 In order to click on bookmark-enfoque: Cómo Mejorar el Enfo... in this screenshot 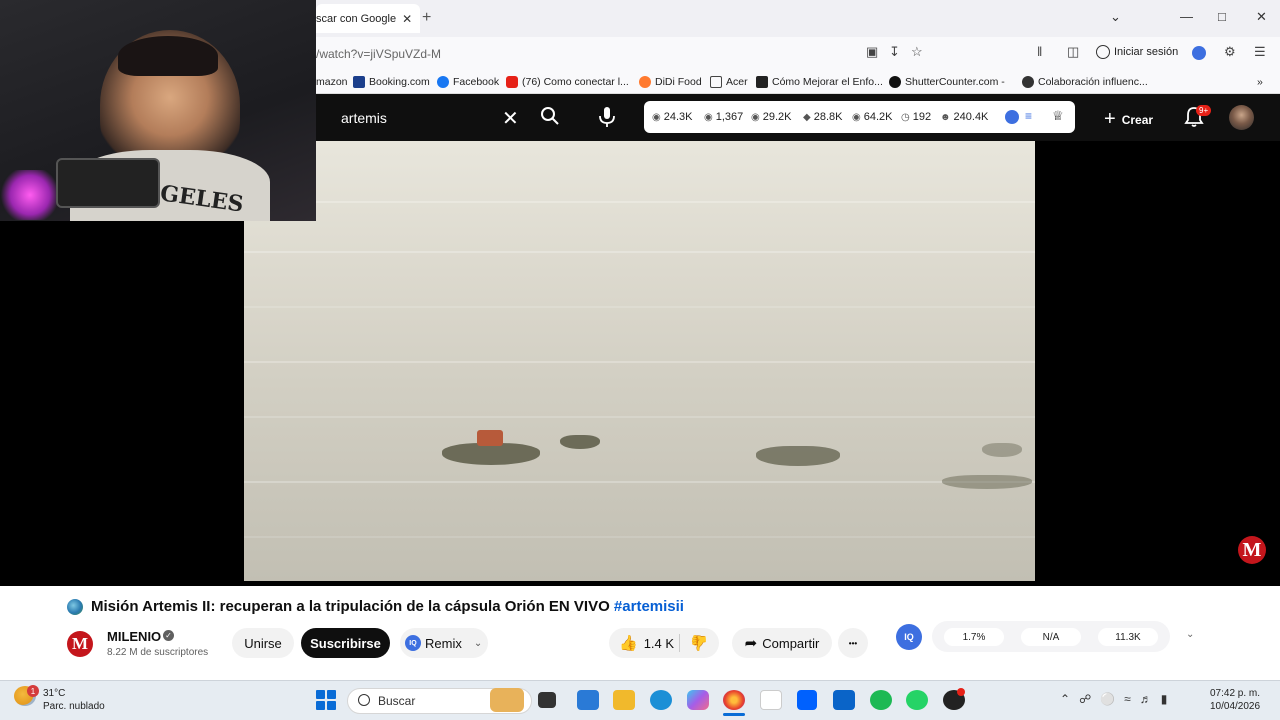, I will do `click(819, 82)`.